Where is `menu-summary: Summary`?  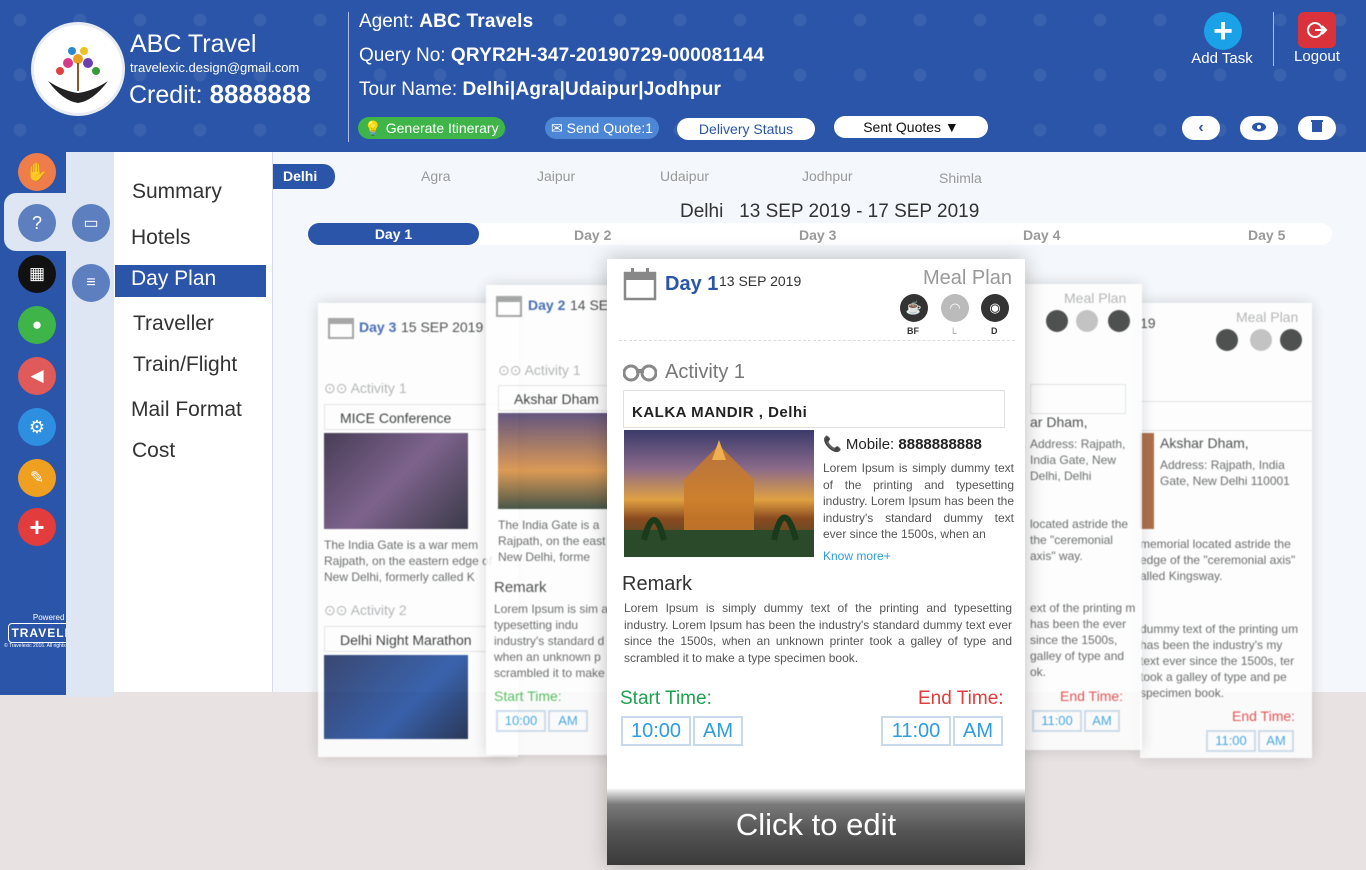 menu-summary: Summary is located at coordinates (177, 192).